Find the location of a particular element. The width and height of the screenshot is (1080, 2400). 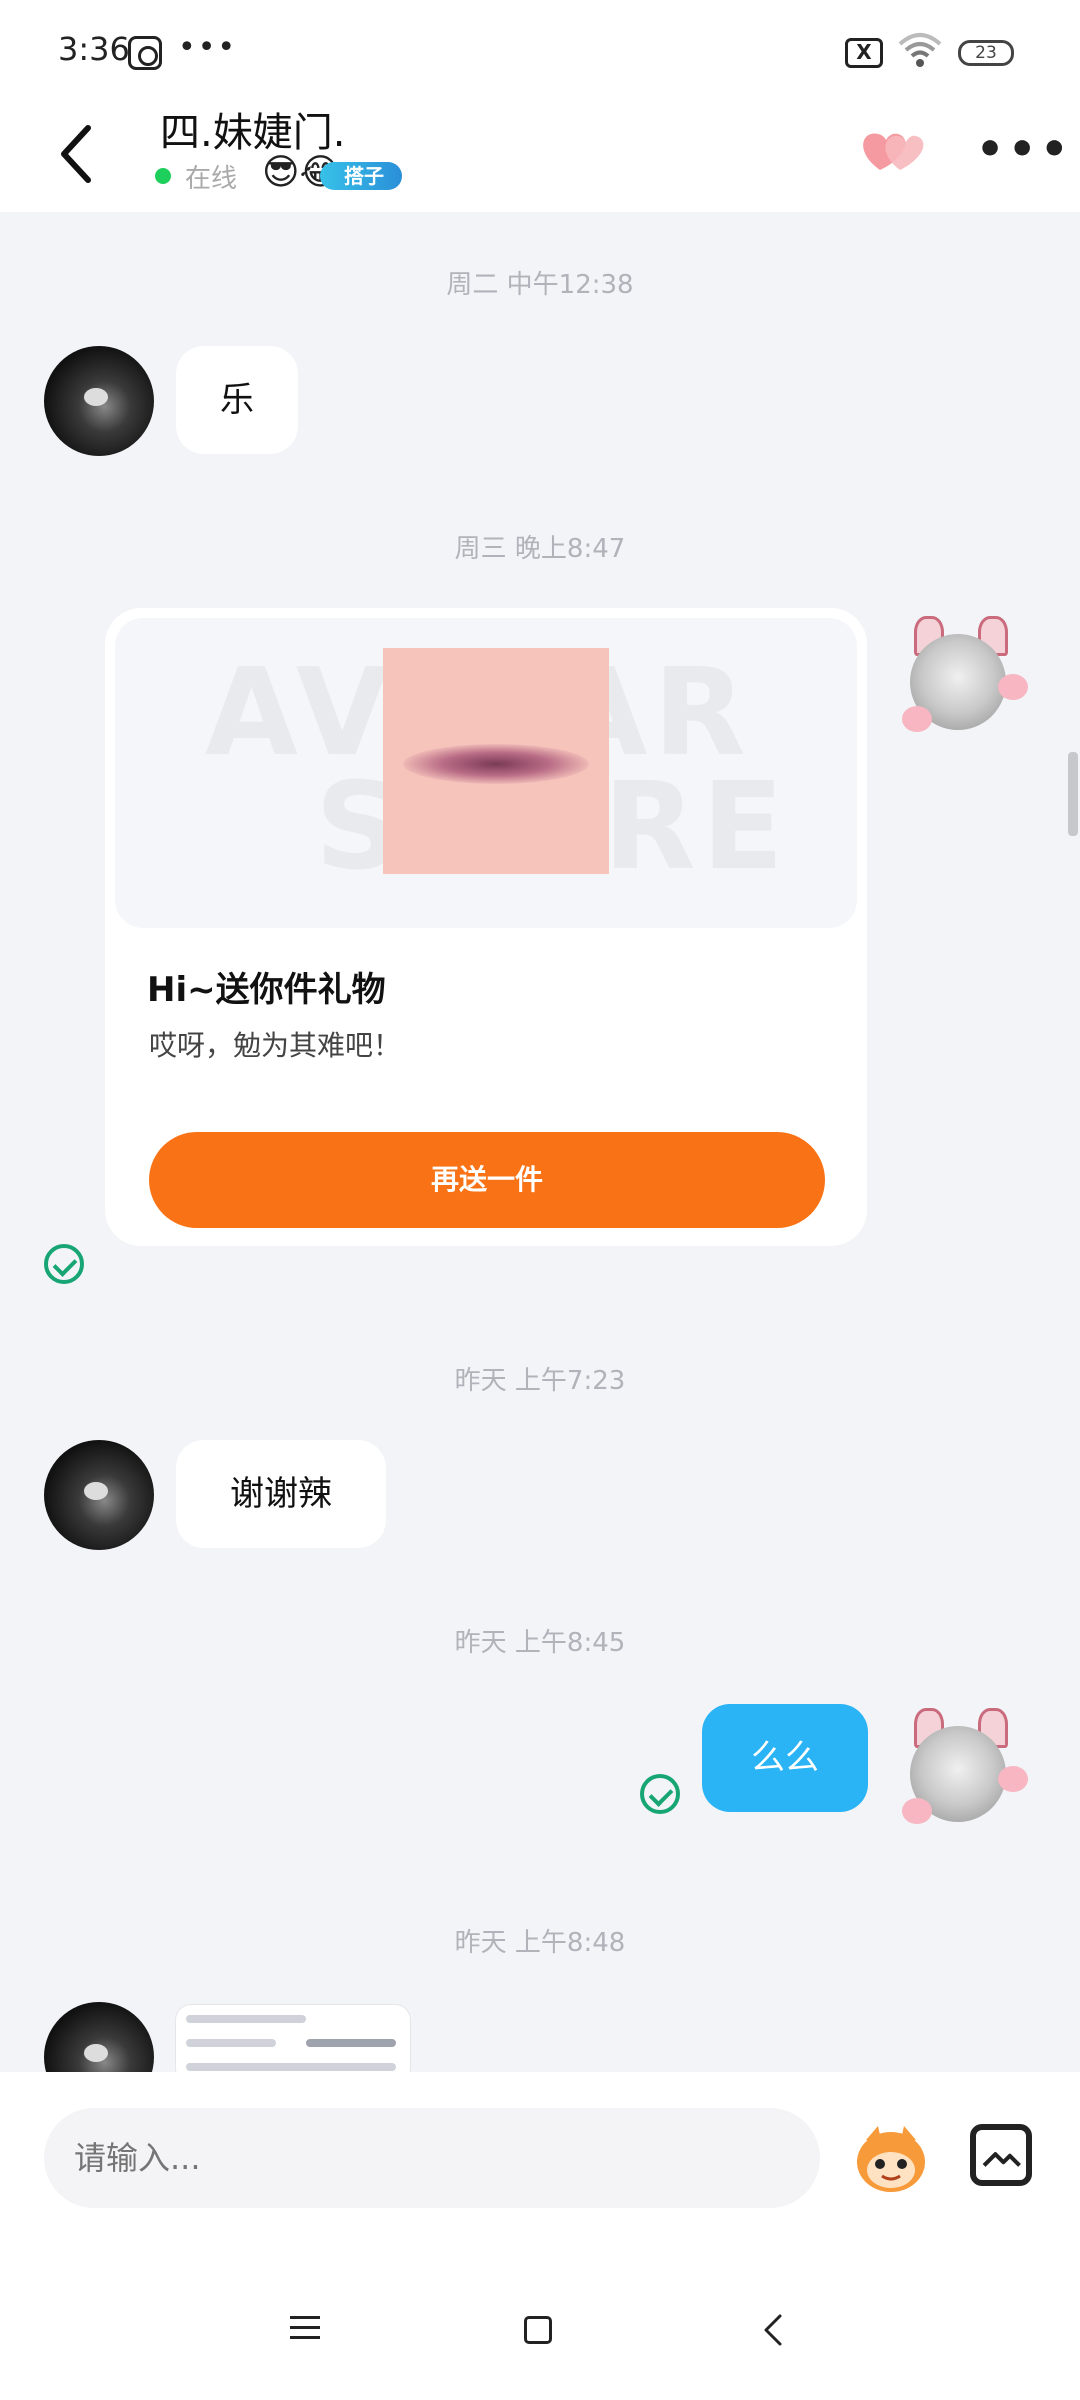

screenshot-image-message is located at coordinates (293, 2038).